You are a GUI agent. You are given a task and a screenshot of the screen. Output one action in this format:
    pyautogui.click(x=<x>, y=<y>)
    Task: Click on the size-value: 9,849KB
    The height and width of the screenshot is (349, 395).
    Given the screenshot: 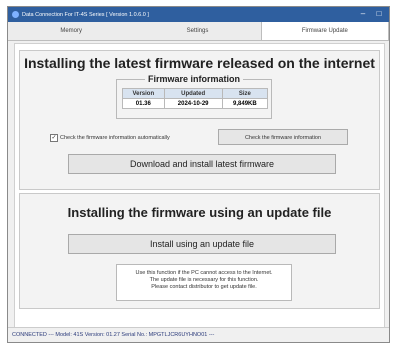 What is the action you would take?
    pyautogui.click(x=245, y=103)
    